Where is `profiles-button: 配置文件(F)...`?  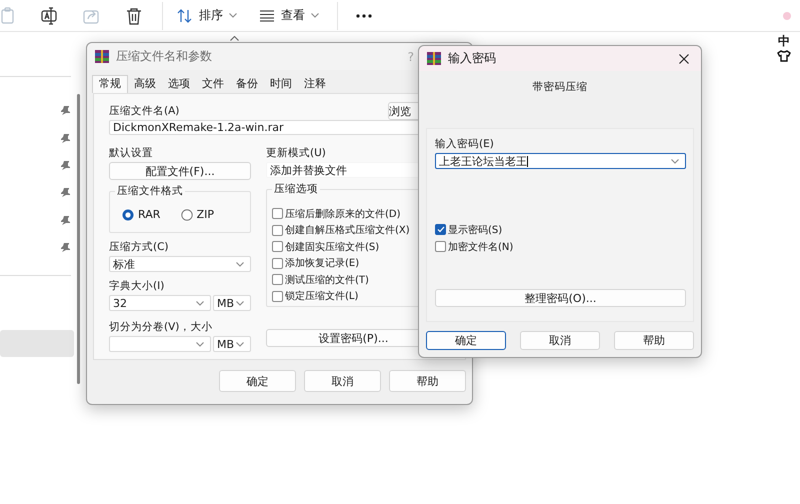
profiles-button: 配置文件(F)... is located at coordinates (180, 171).